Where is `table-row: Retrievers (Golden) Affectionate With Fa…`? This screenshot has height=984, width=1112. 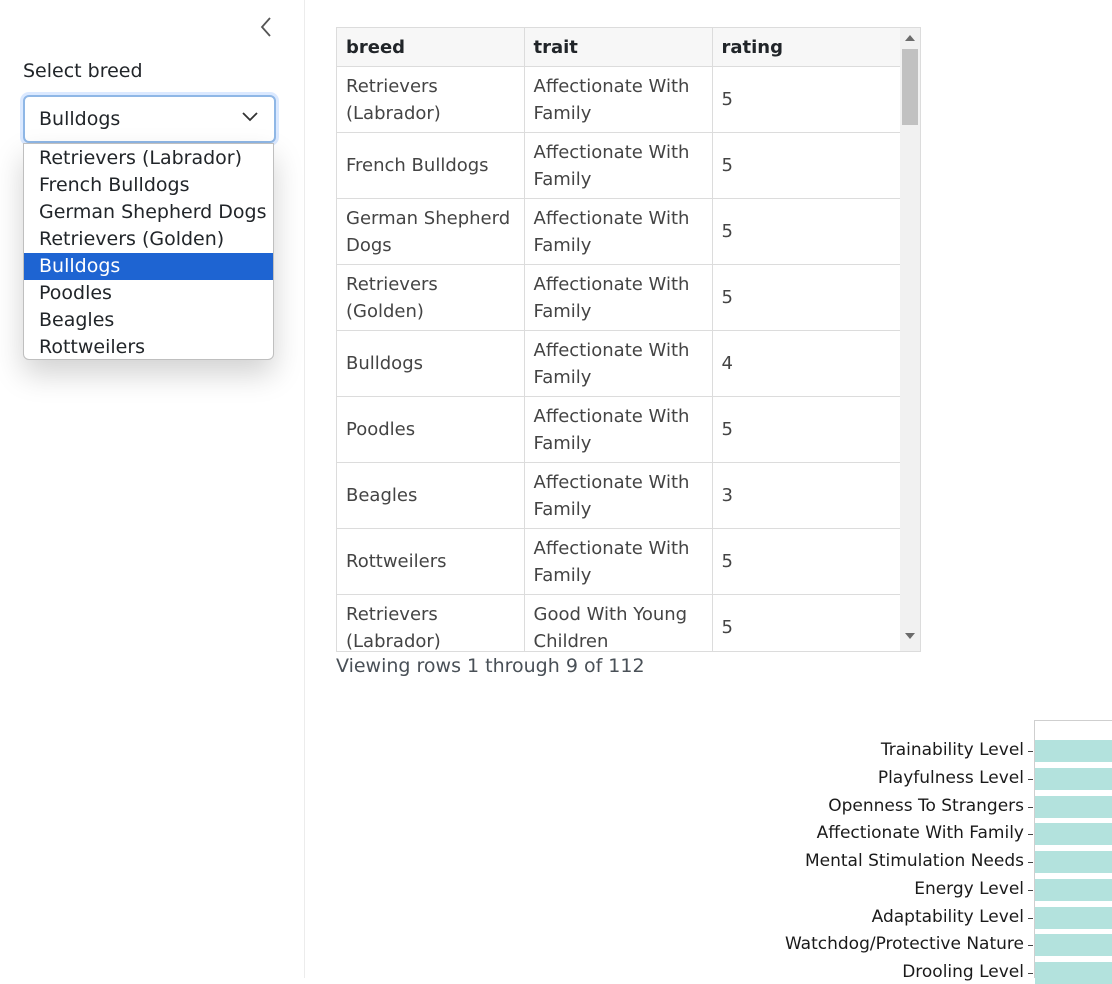
table-row: Retrievers (Golden) Affectionate With Fa… is located at coordinates (619, 297).